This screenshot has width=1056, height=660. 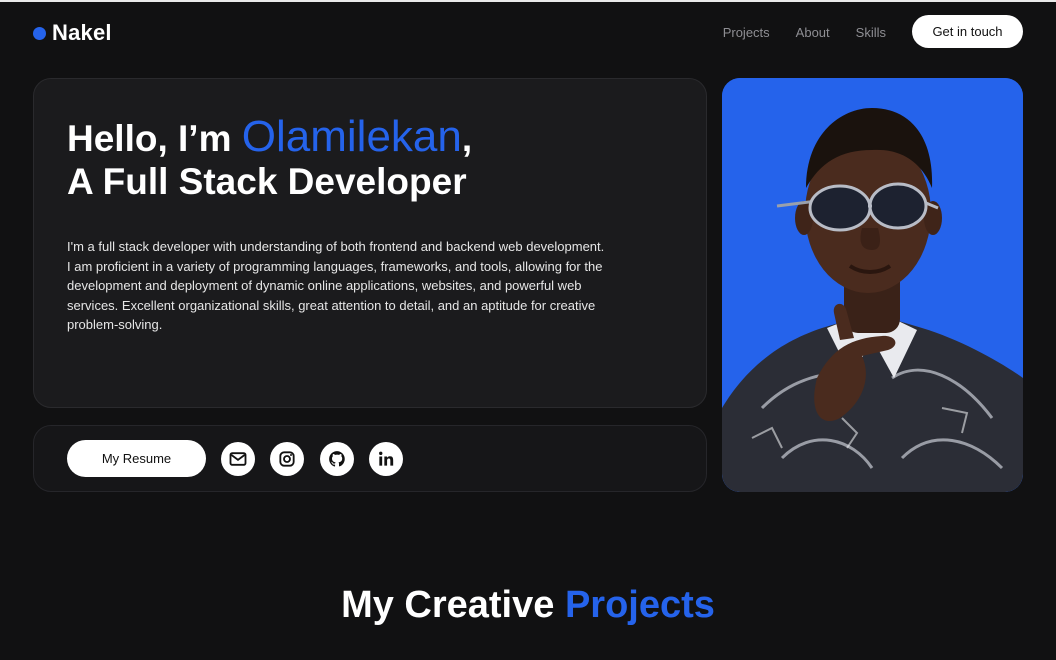 I want to click on top-nav: Nakel Projects About Skills Get in touch, so click(x=528, y=33).